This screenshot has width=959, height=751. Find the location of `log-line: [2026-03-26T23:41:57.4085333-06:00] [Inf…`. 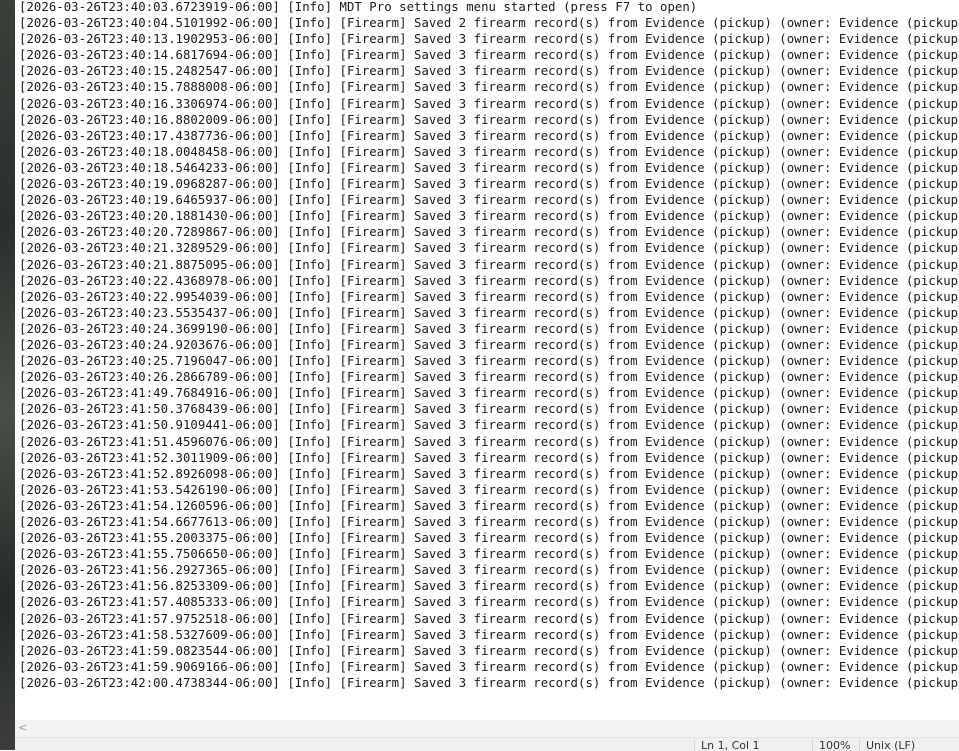

log-line: [2026-03-26T23:41:57.4085333-06:00] [Inf… is located at coordinates (489, 602).